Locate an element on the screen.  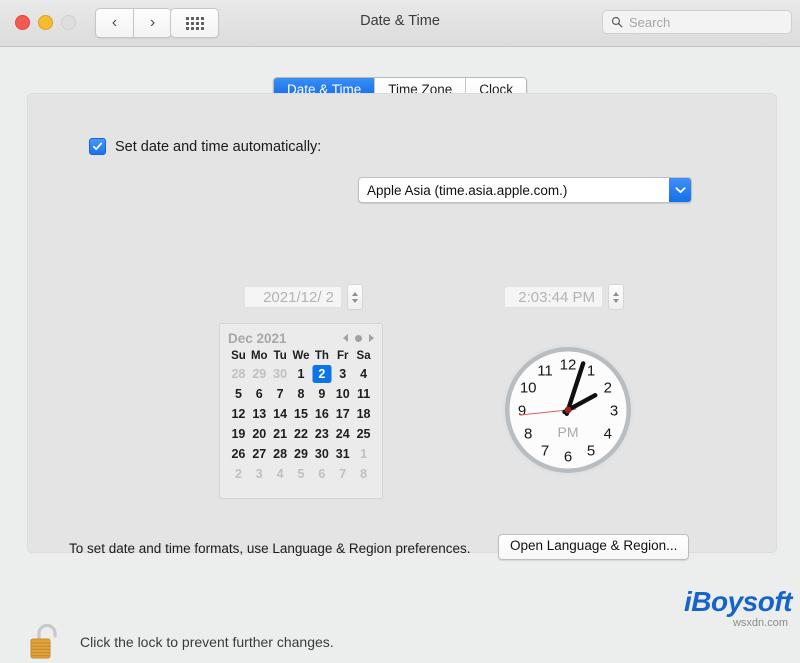
calendar-day: 31 is located at coordinates (342, 454).